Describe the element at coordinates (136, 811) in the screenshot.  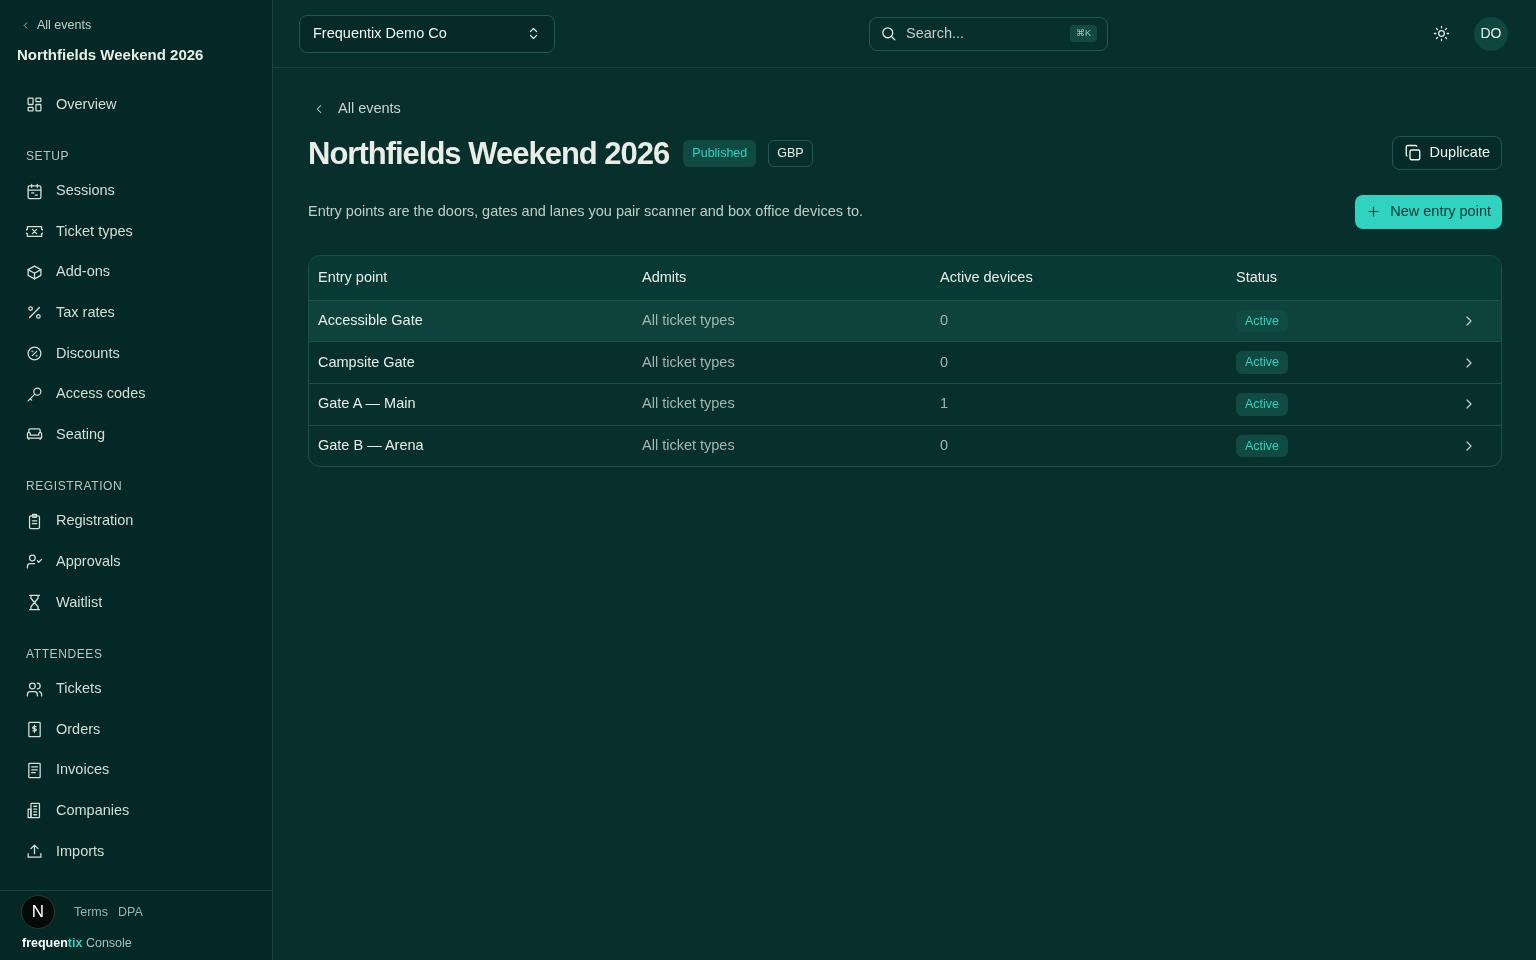
I see `sidebar-item: Companies` at that location.